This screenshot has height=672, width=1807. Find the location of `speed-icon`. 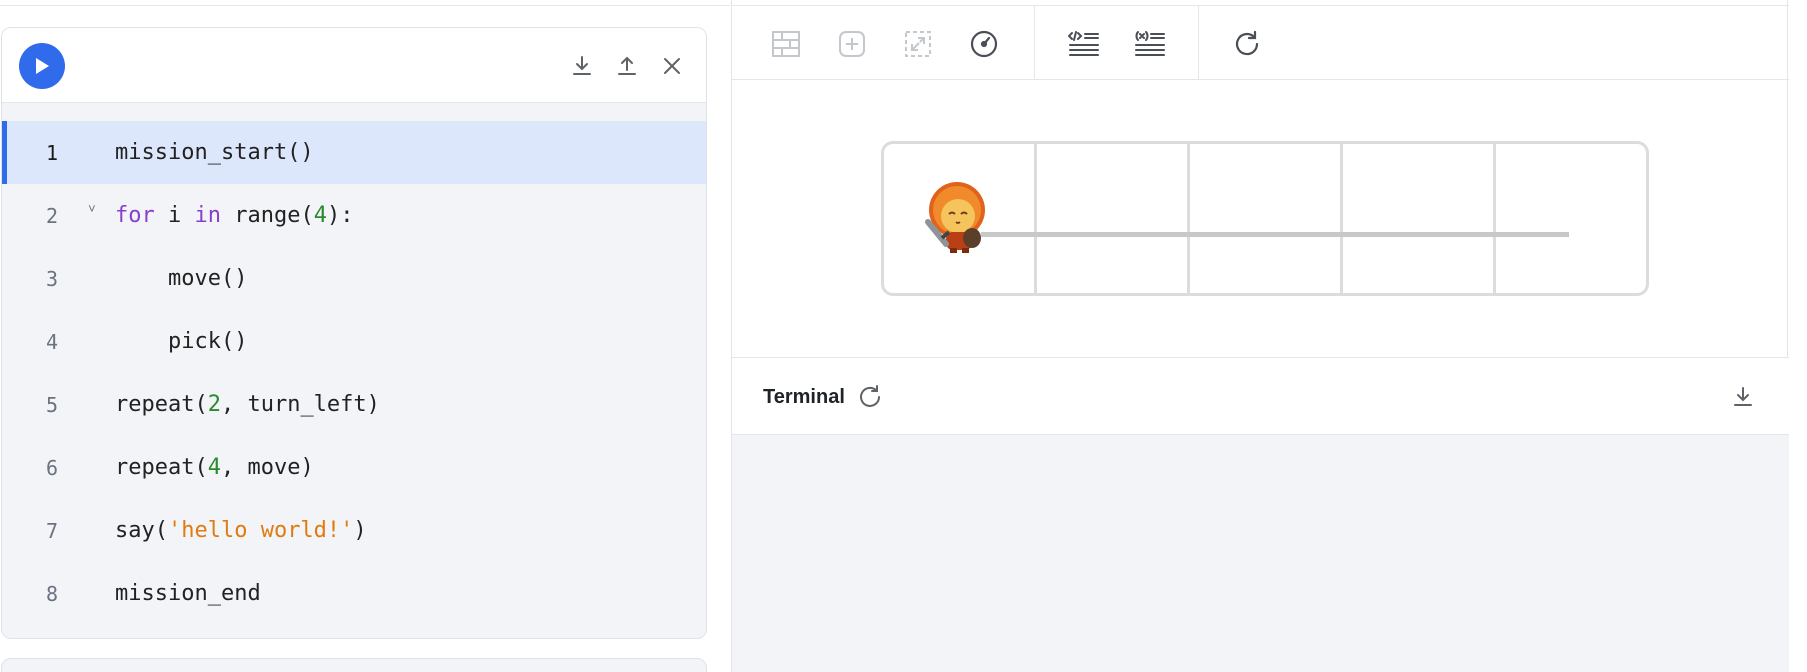

speed-icon is located at coordinates (984, 44).